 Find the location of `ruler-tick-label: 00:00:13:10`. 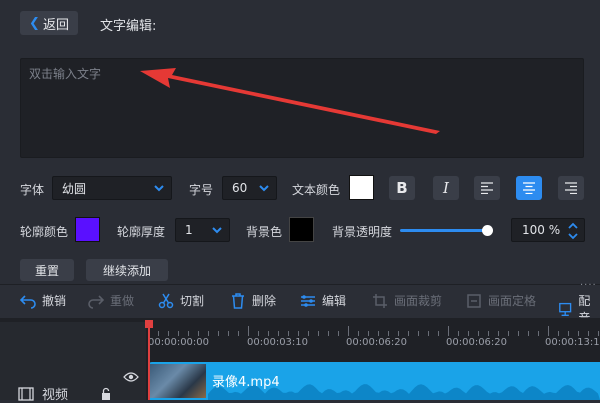

ruler-tick-label: 00:00:13:10 is located at coordinates (572, 342).